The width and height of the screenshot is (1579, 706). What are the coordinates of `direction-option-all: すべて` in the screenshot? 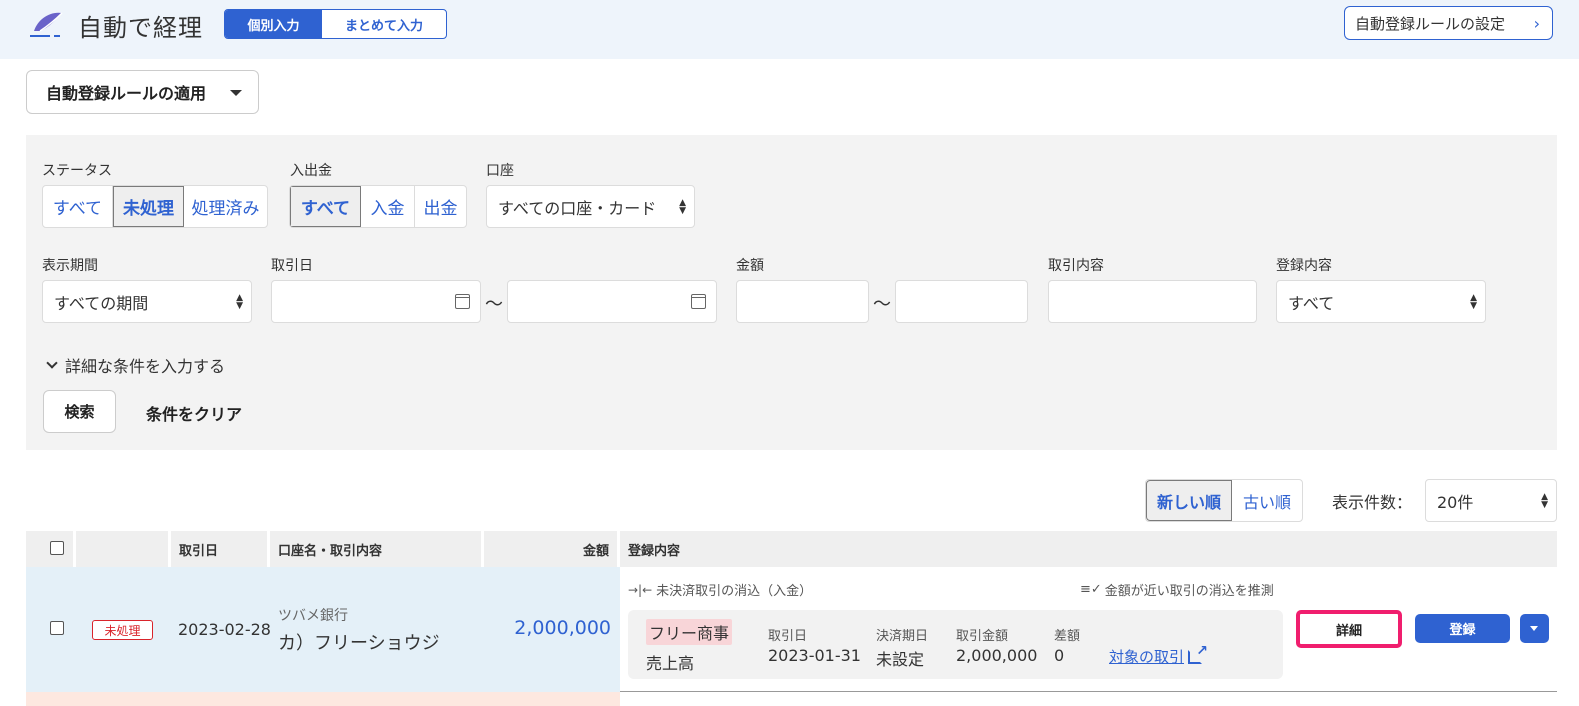 It's located at (325, 206).